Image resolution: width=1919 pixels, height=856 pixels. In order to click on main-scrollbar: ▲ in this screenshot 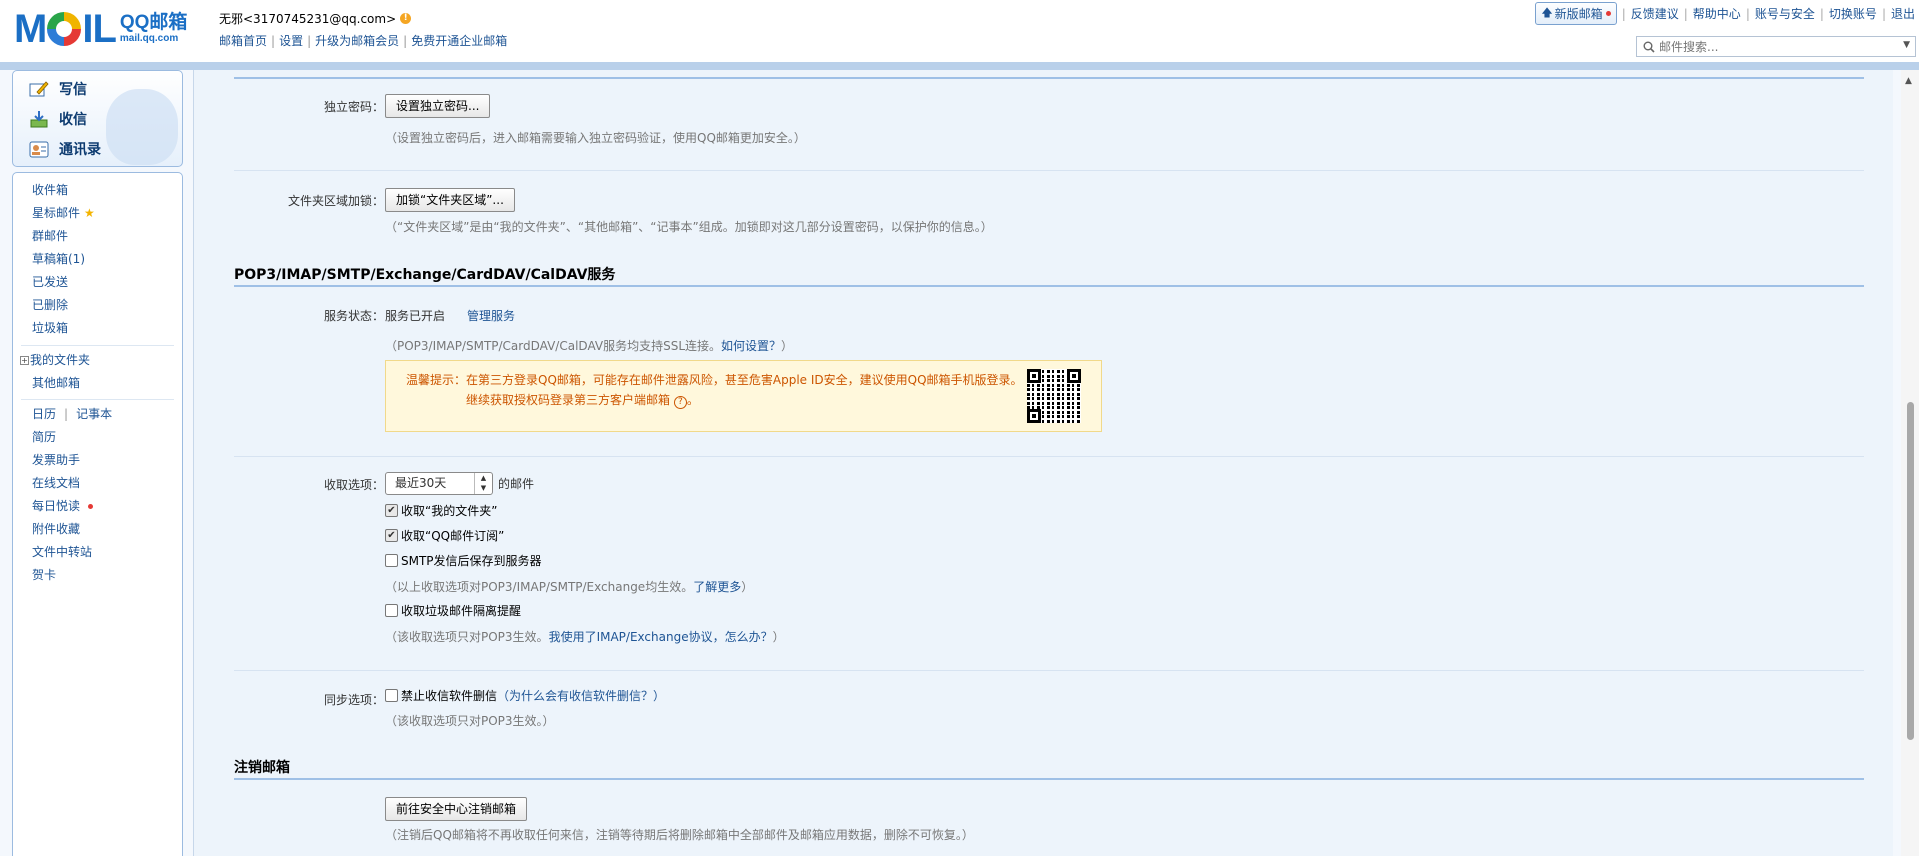, I will do `click(1910, 463)`.